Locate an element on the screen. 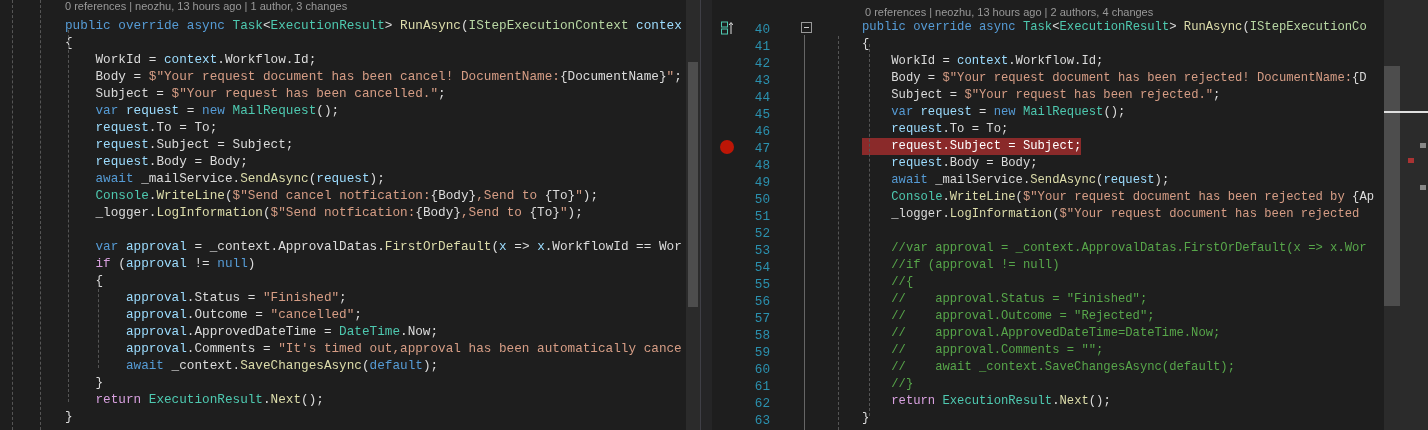 The height and width of the screenshot is (430, 1428). line-number: 56 is located at coordinates (762, 301).